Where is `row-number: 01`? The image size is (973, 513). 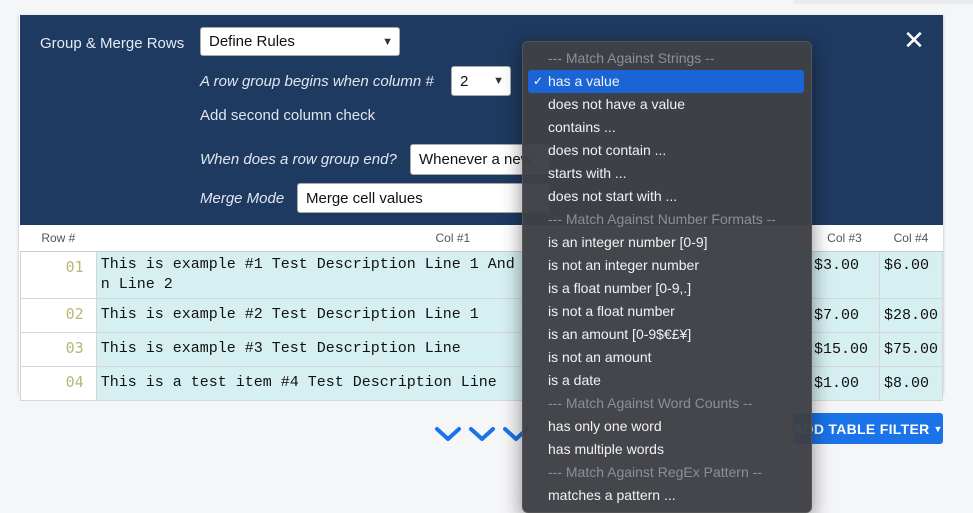 row-number: 01 is located at coordinates (58, 275).